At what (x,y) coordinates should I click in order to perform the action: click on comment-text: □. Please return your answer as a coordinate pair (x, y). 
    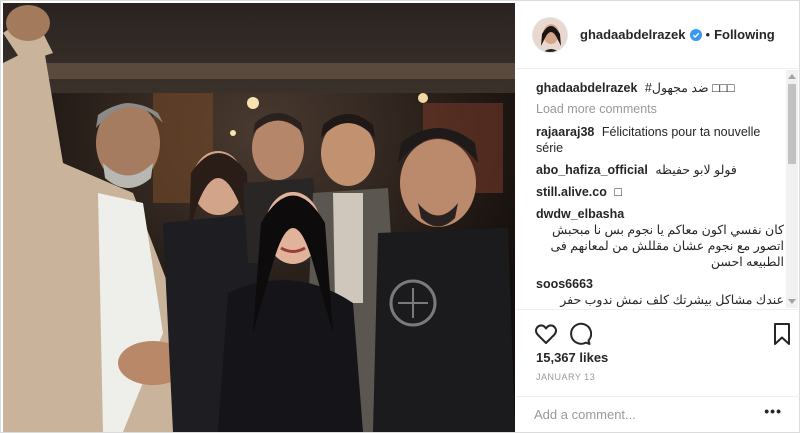
    Looking at the image, I should click on (618, 192).